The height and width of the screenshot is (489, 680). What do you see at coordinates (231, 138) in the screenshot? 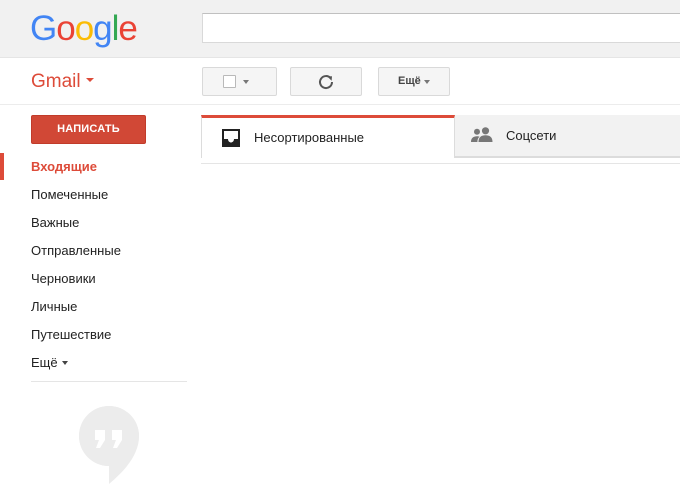
I see `inbox-tray-icon` at bounding box center [231, 138].